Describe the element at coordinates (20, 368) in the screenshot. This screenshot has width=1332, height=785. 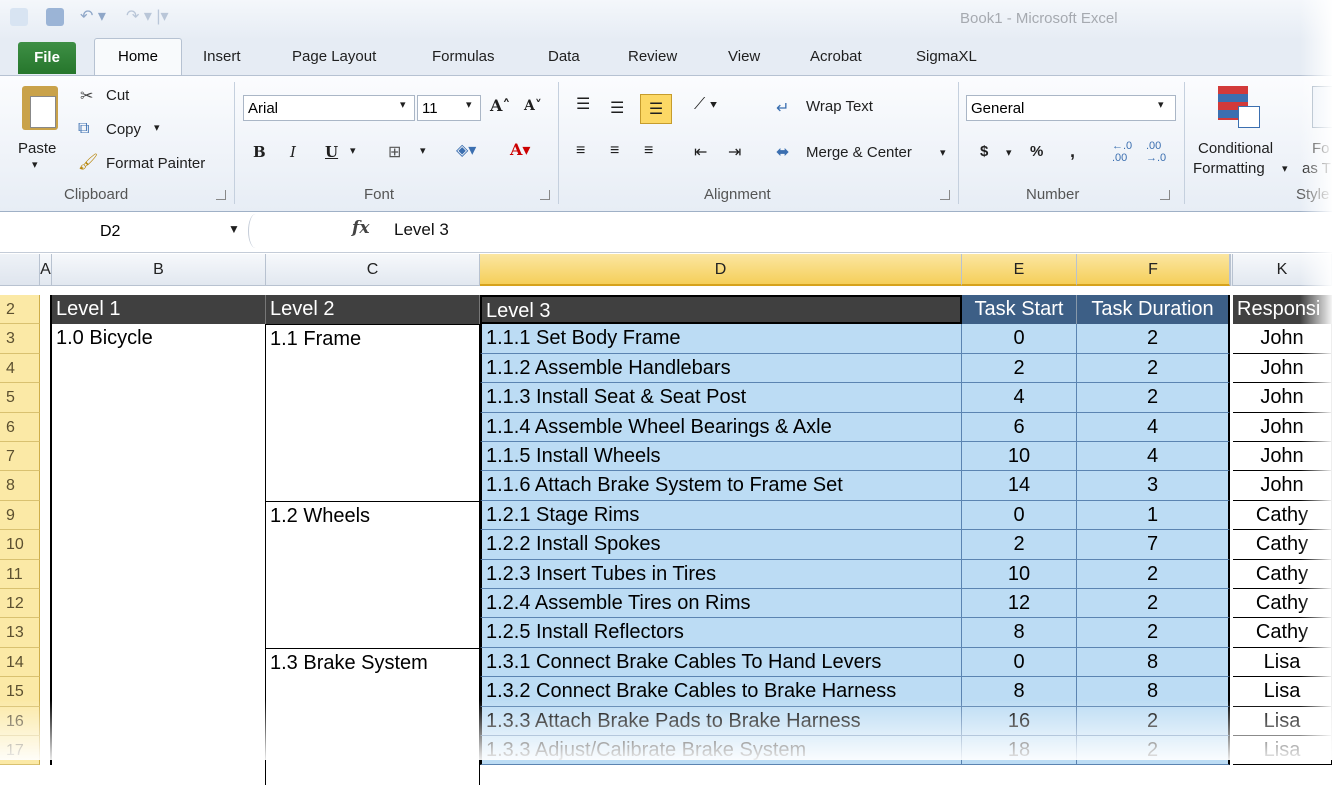
I see `row-header: 4` at that location.